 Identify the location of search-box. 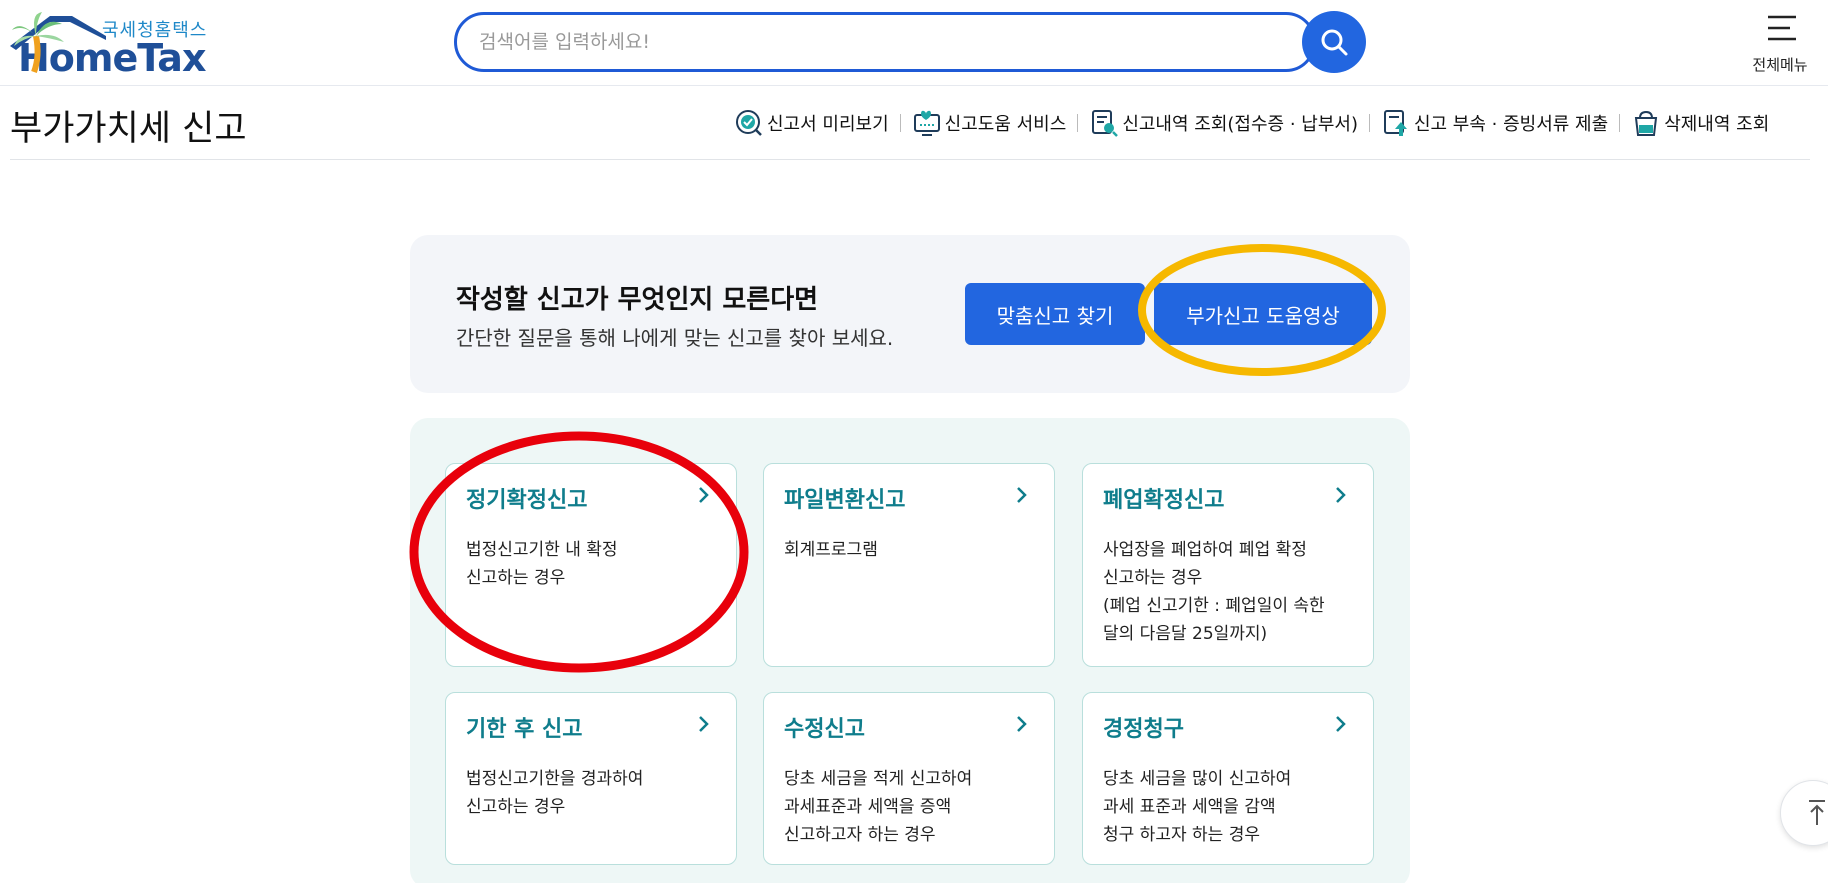
(885, 42).